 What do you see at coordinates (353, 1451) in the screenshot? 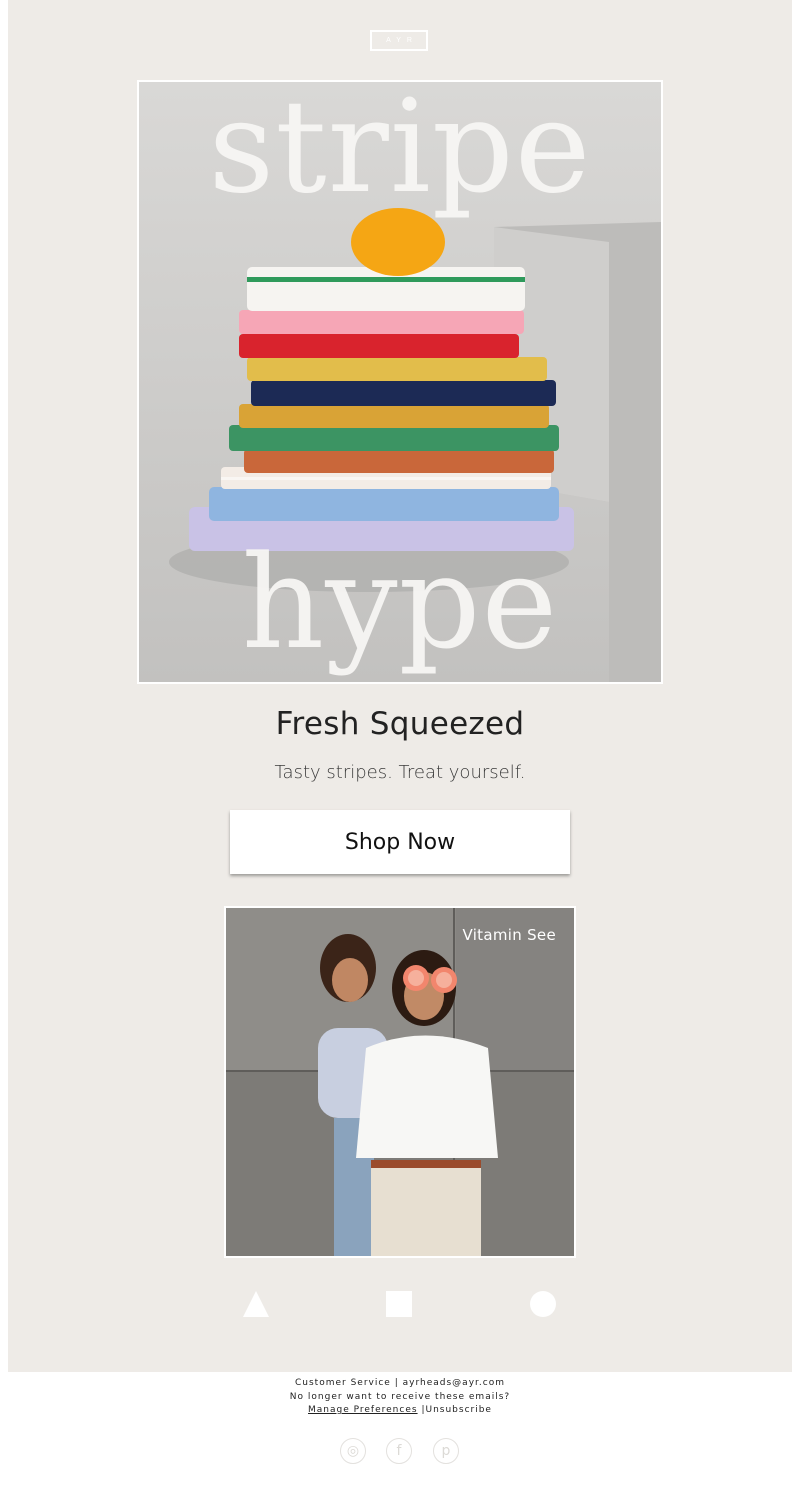
I see `instagram-icon: ◎` at bounding box center [353, 1451].